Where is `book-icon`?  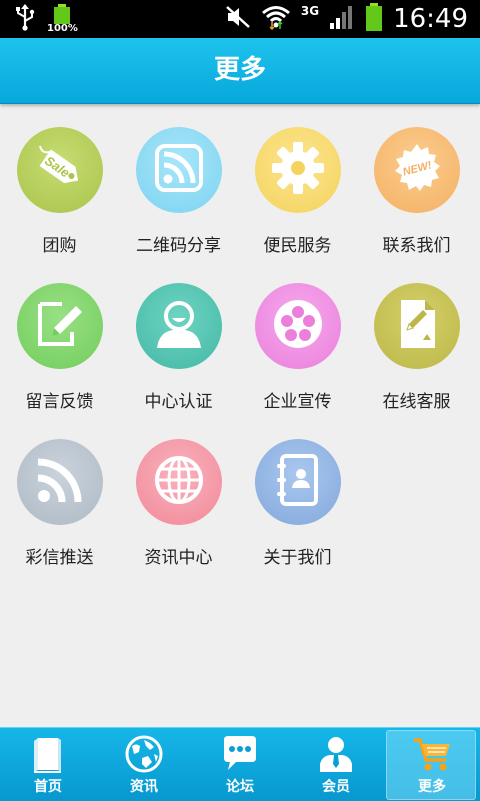 book-icon is located at coordinates (48, 754).